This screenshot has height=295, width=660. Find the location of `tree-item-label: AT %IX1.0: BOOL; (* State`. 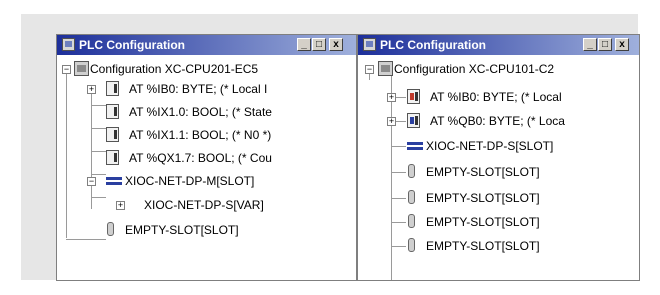

tree-item-label: AT %IX1.0: BOOL; (* State is located at coordinates (200, 112).